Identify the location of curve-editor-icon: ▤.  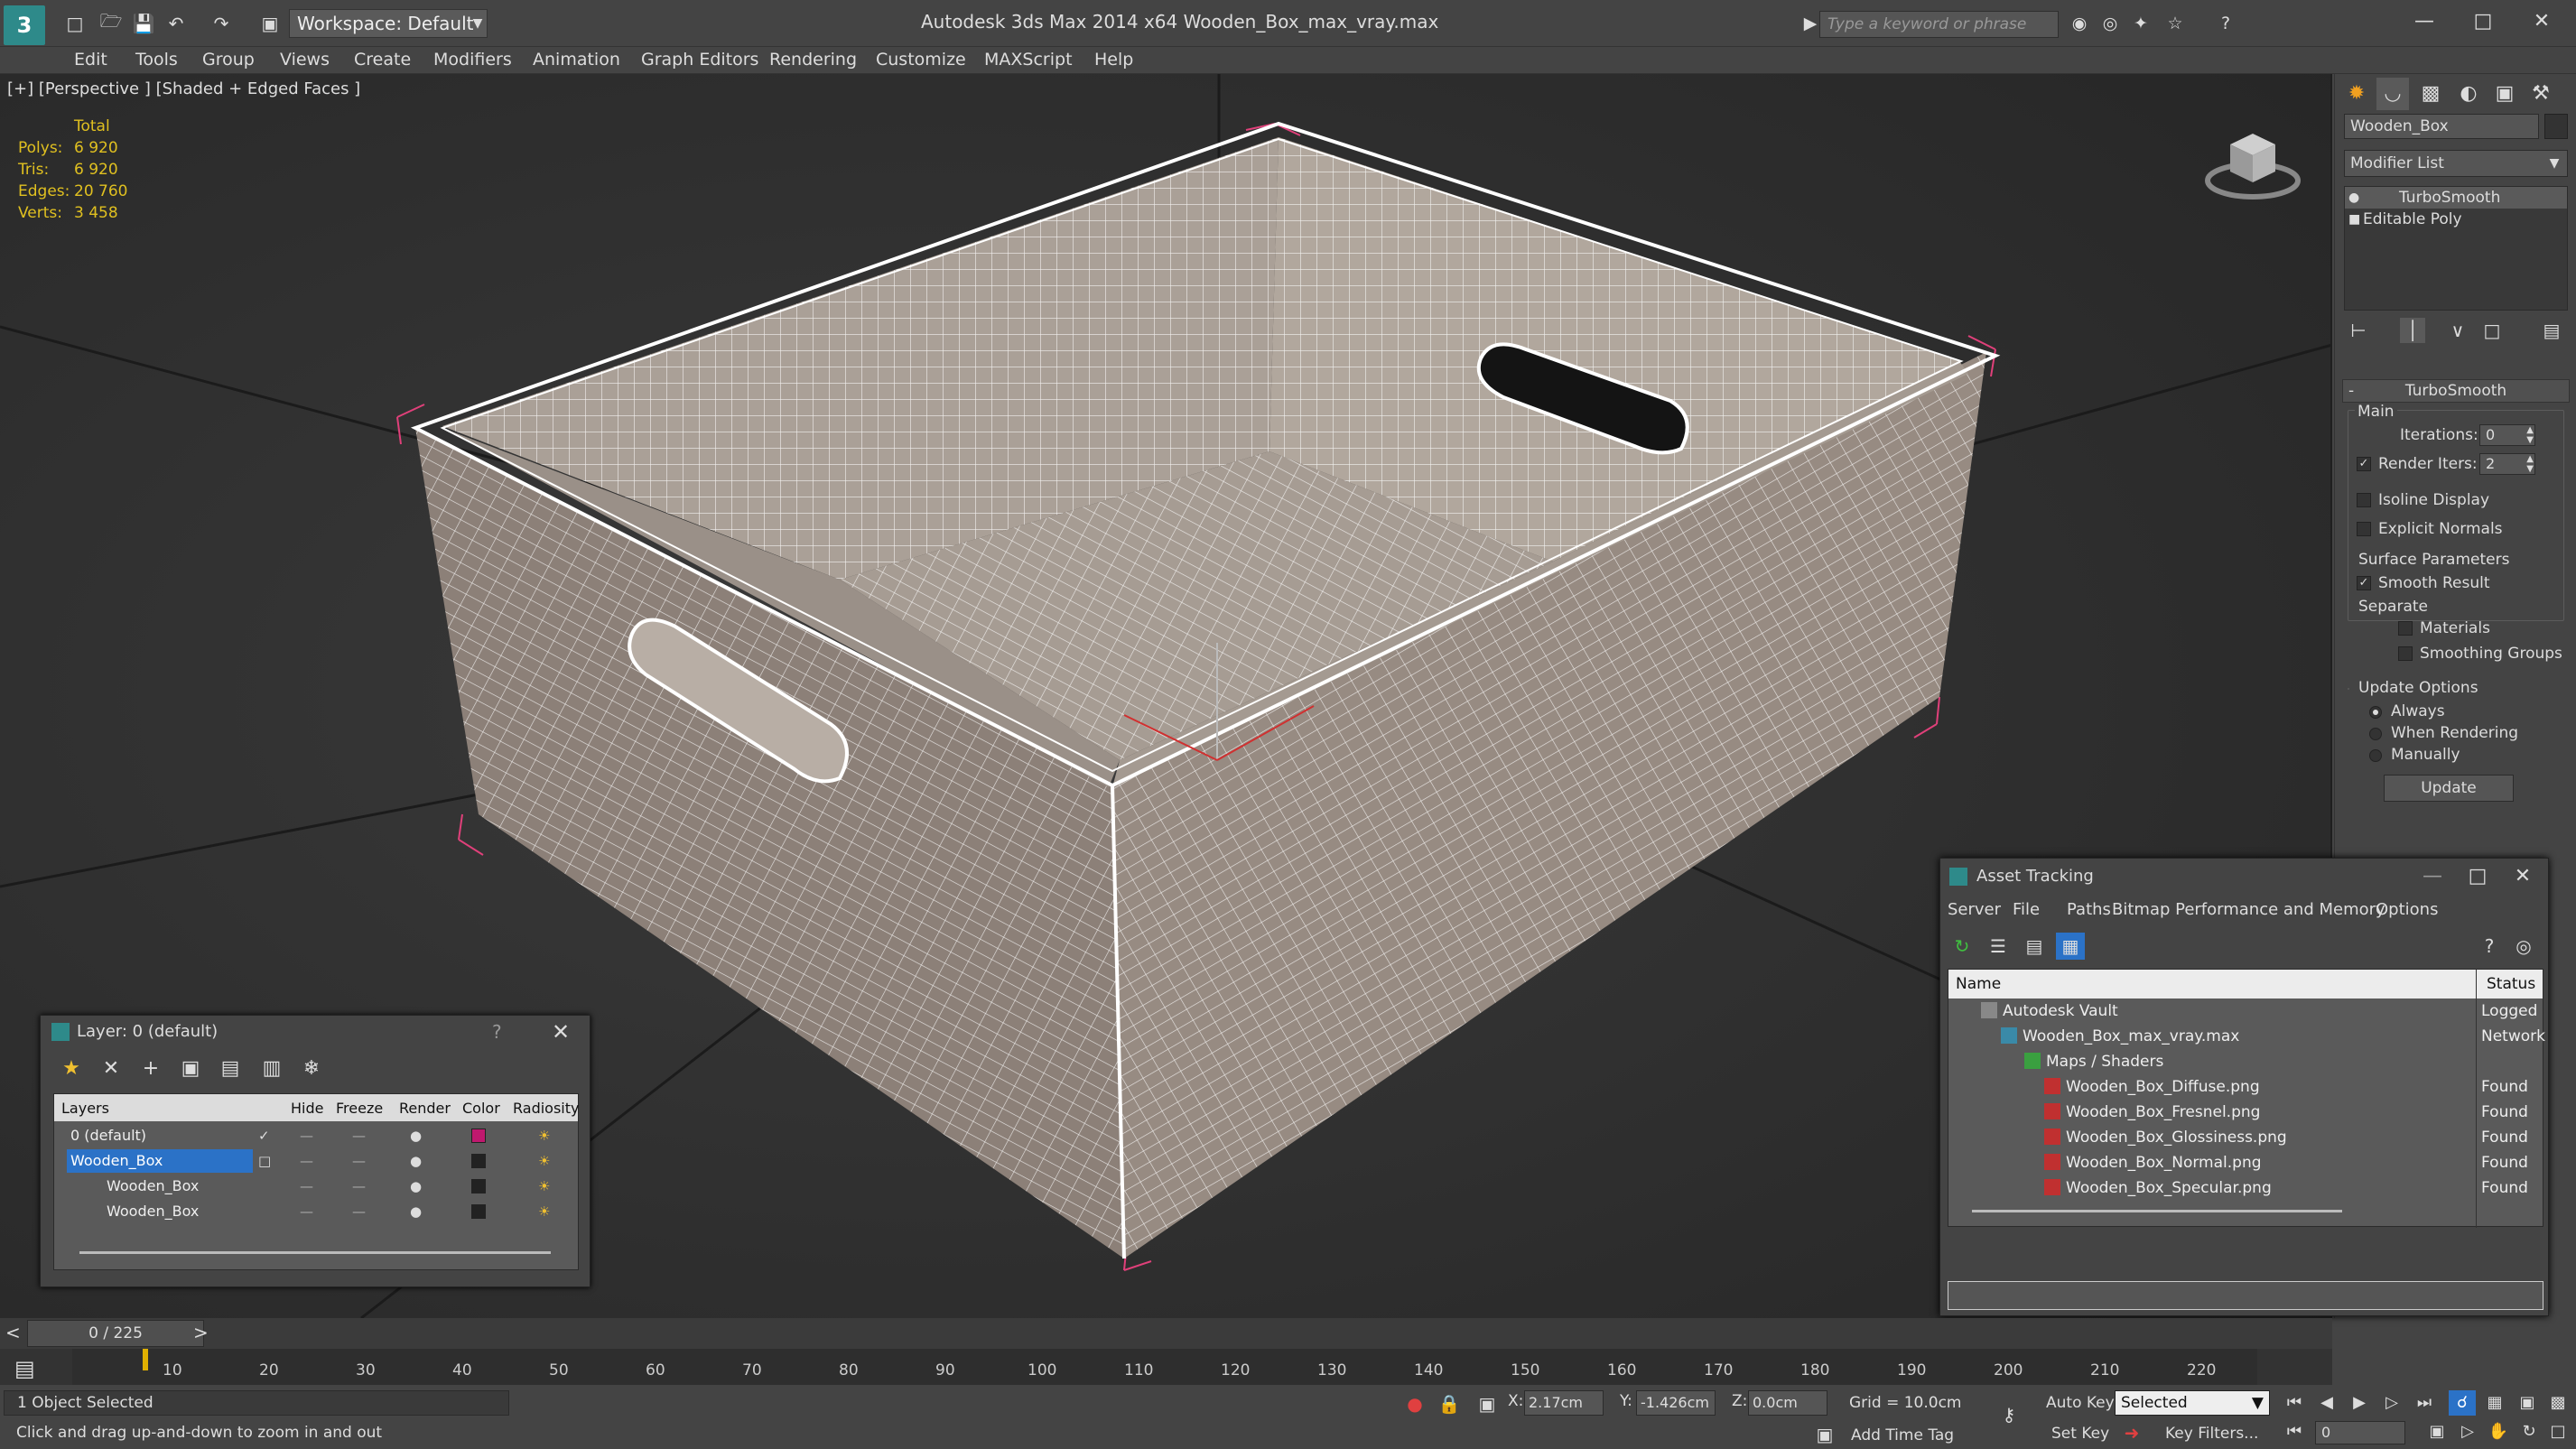
(24, 1368).